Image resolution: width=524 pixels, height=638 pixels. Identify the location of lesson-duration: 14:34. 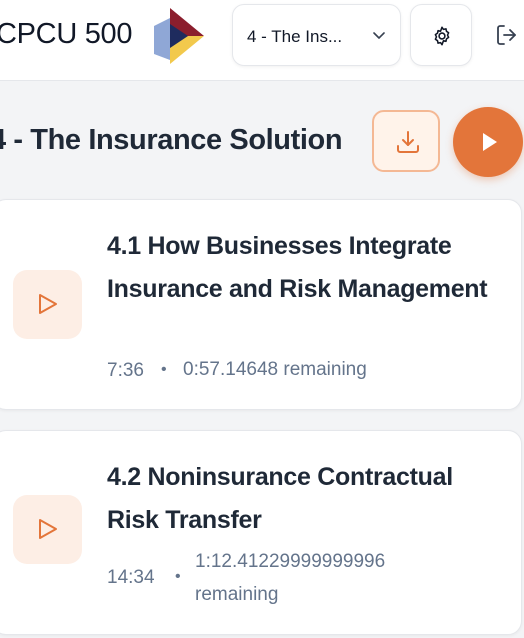
(131, 577).